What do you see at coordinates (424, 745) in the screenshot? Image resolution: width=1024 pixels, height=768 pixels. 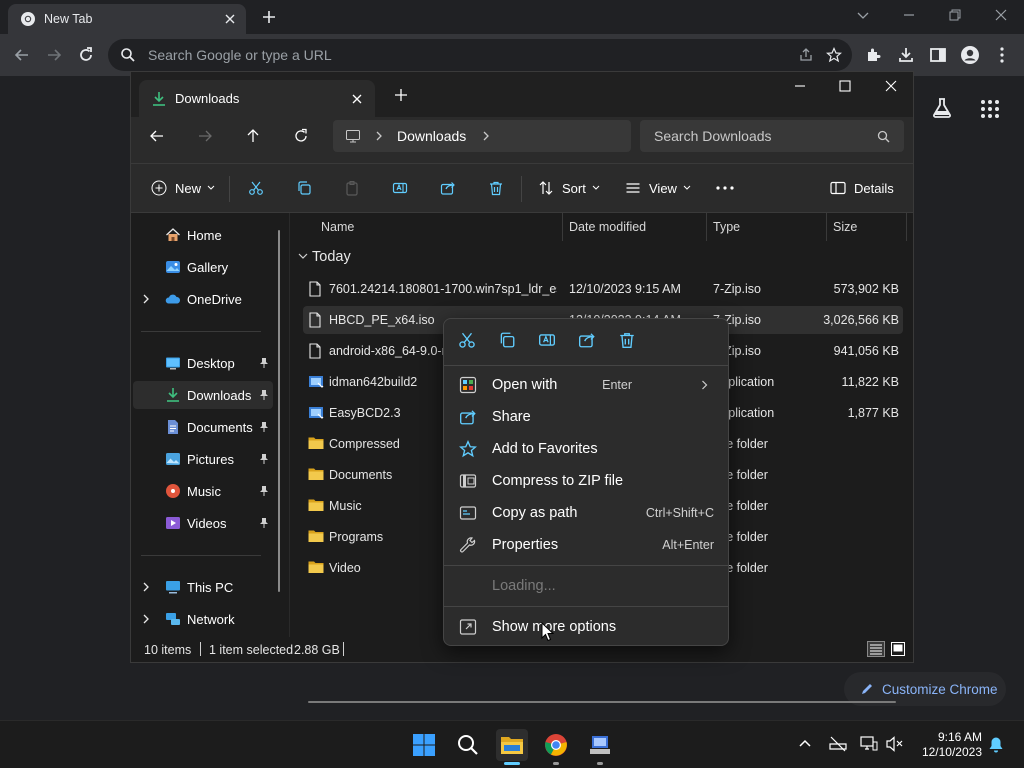 I see `start-windows-icon` at bounding box center [424, 745].